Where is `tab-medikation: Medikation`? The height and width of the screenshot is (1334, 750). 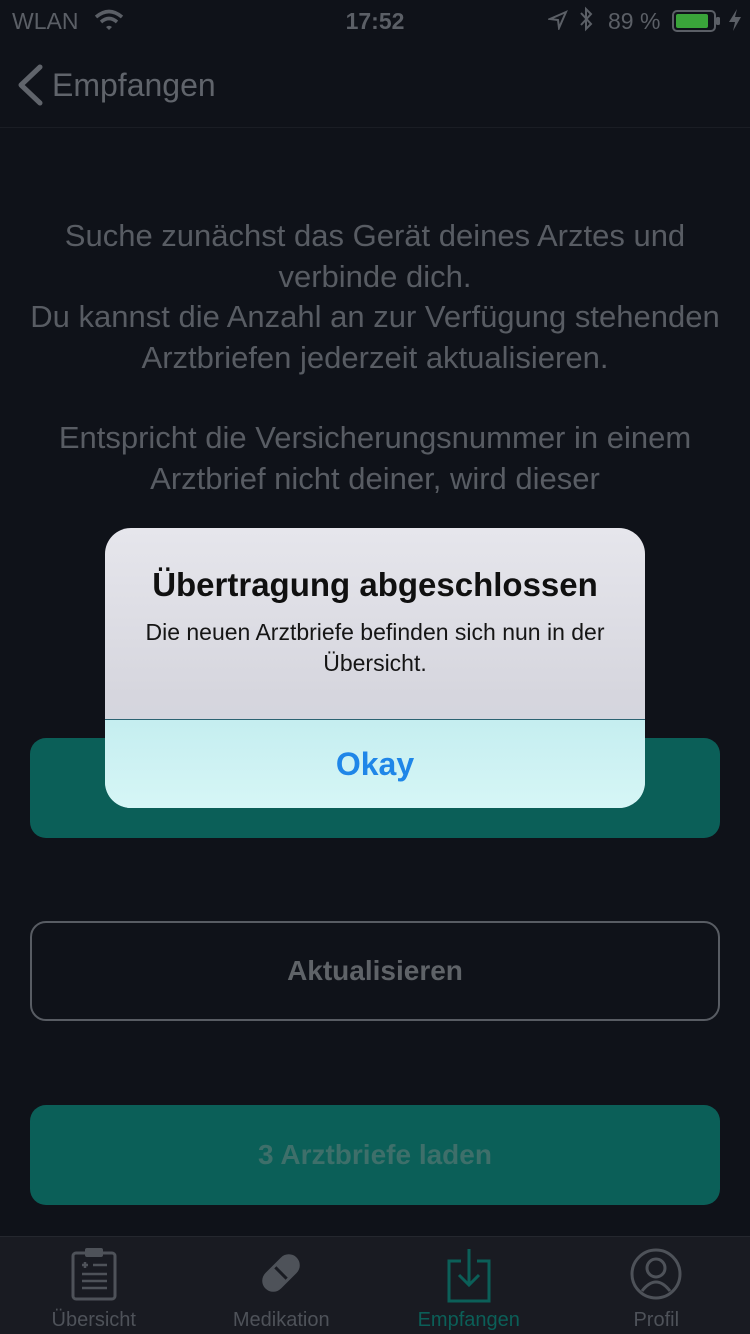
tab-medikation: Medikation is located at coordinates (282, 1285).